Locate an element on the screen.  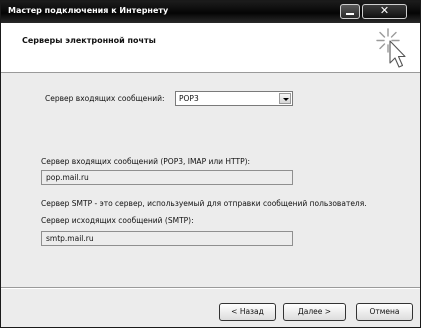
outgoing-server-input: smtp.mail.ru is located at coordinates (167, 238).